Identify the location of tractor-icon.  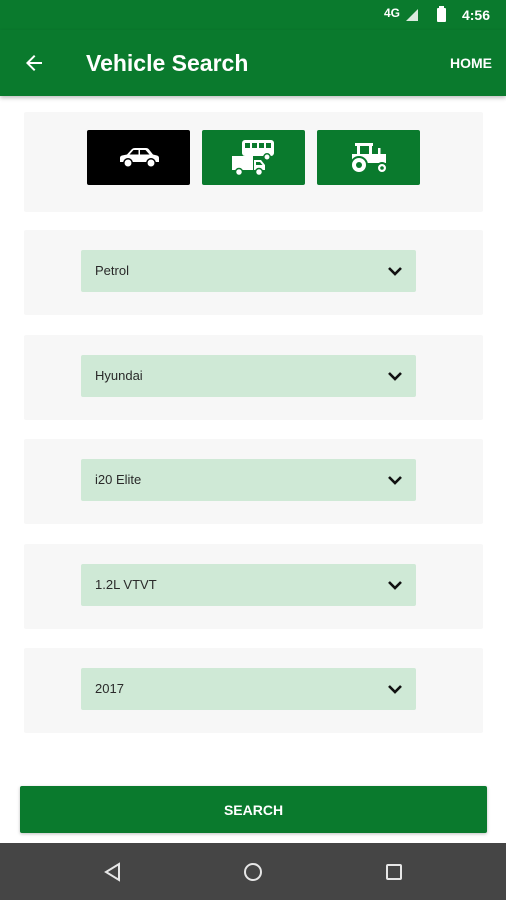
(368, 158).